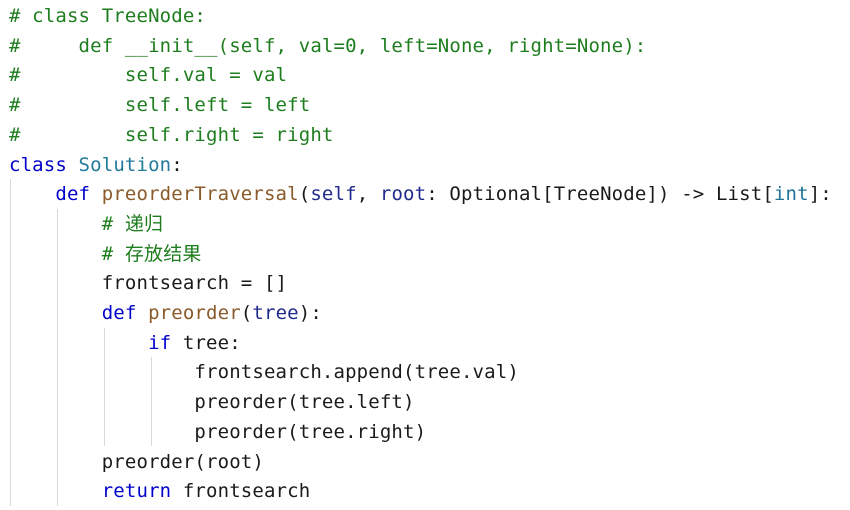  What do you see at coordinates (820, 194) in the screenshot?
I see `code-token-plain: ]:` at bounding box center [820, 194].